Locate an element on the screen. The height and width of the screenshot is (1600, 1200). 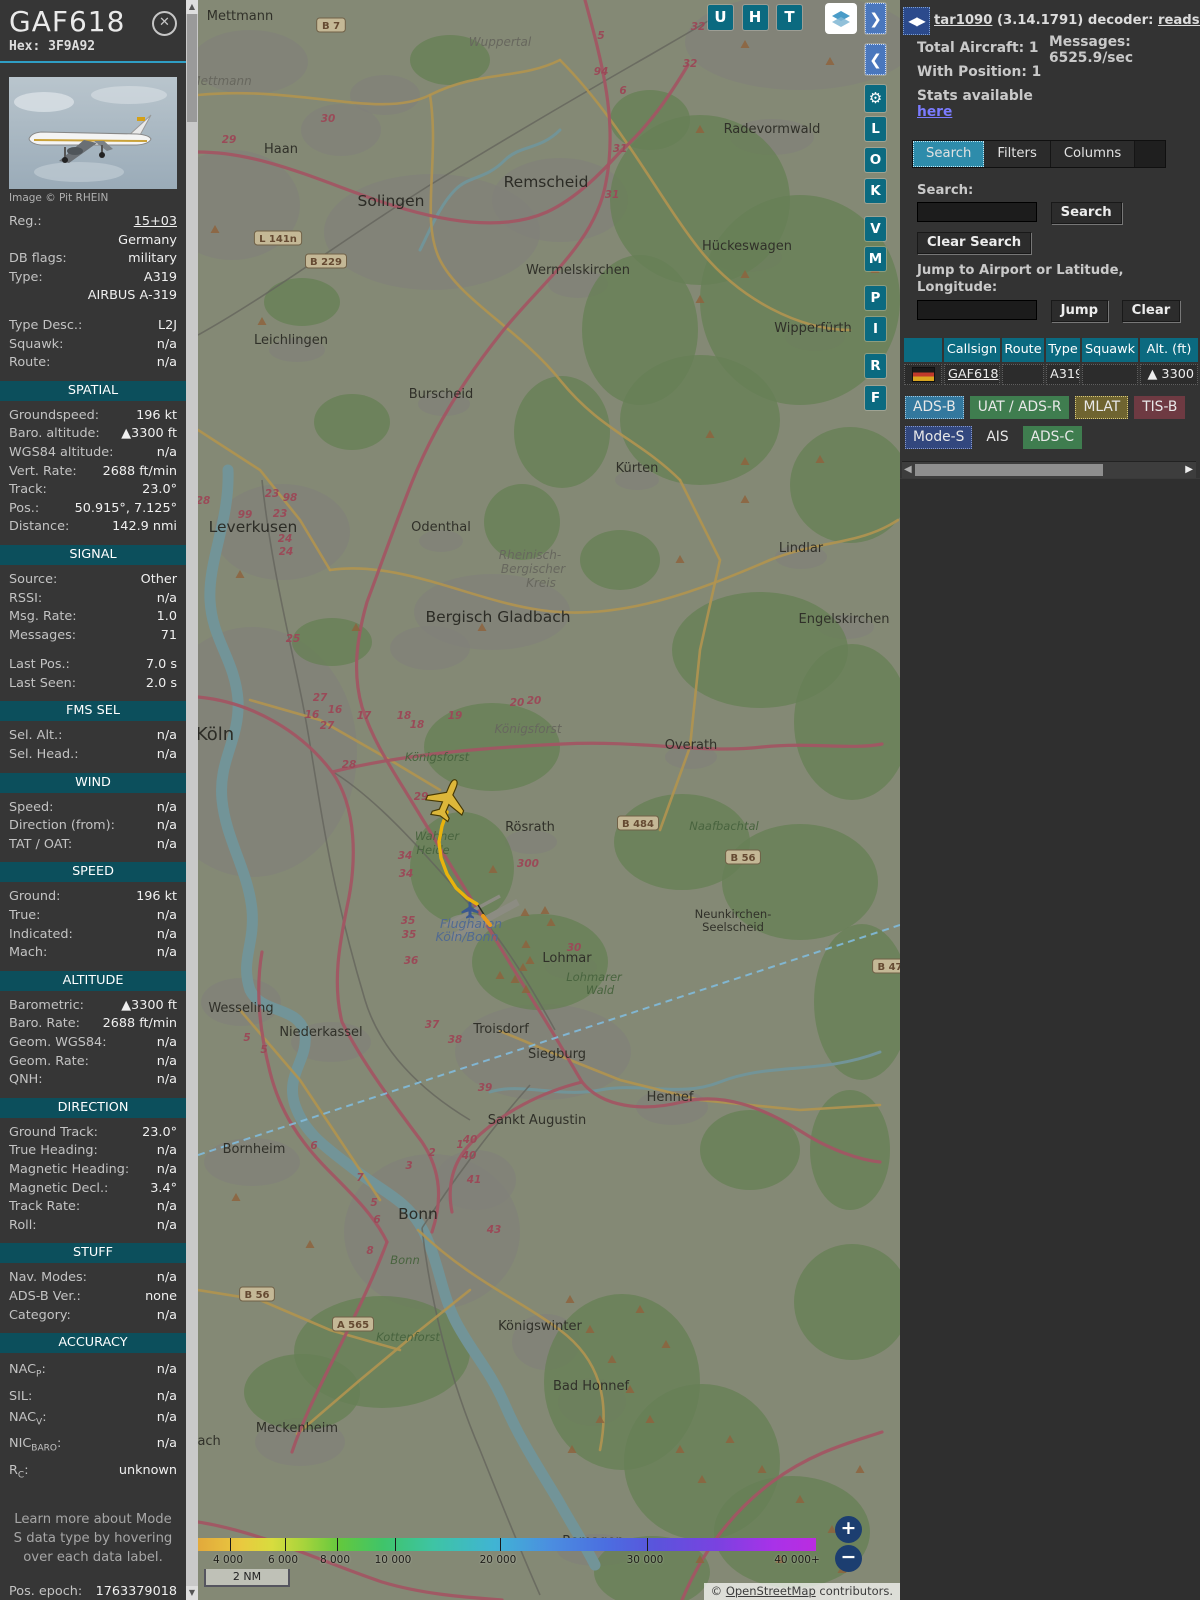
zoom-in-button: + is located at coordinates (848, 1529).